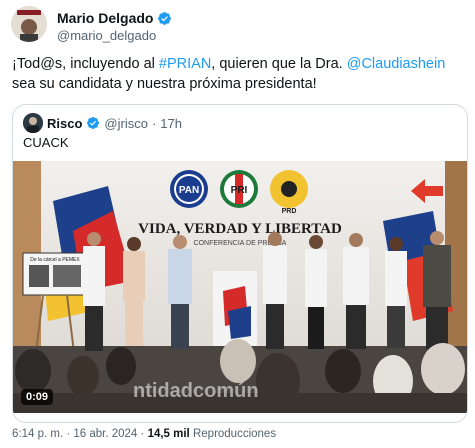 This screenshot has width=475, height=448. What do you see at coordinates (396, 64) in the screenshot?
I see `mention-link: @Claudiashein` at bounding box center [396, 64].